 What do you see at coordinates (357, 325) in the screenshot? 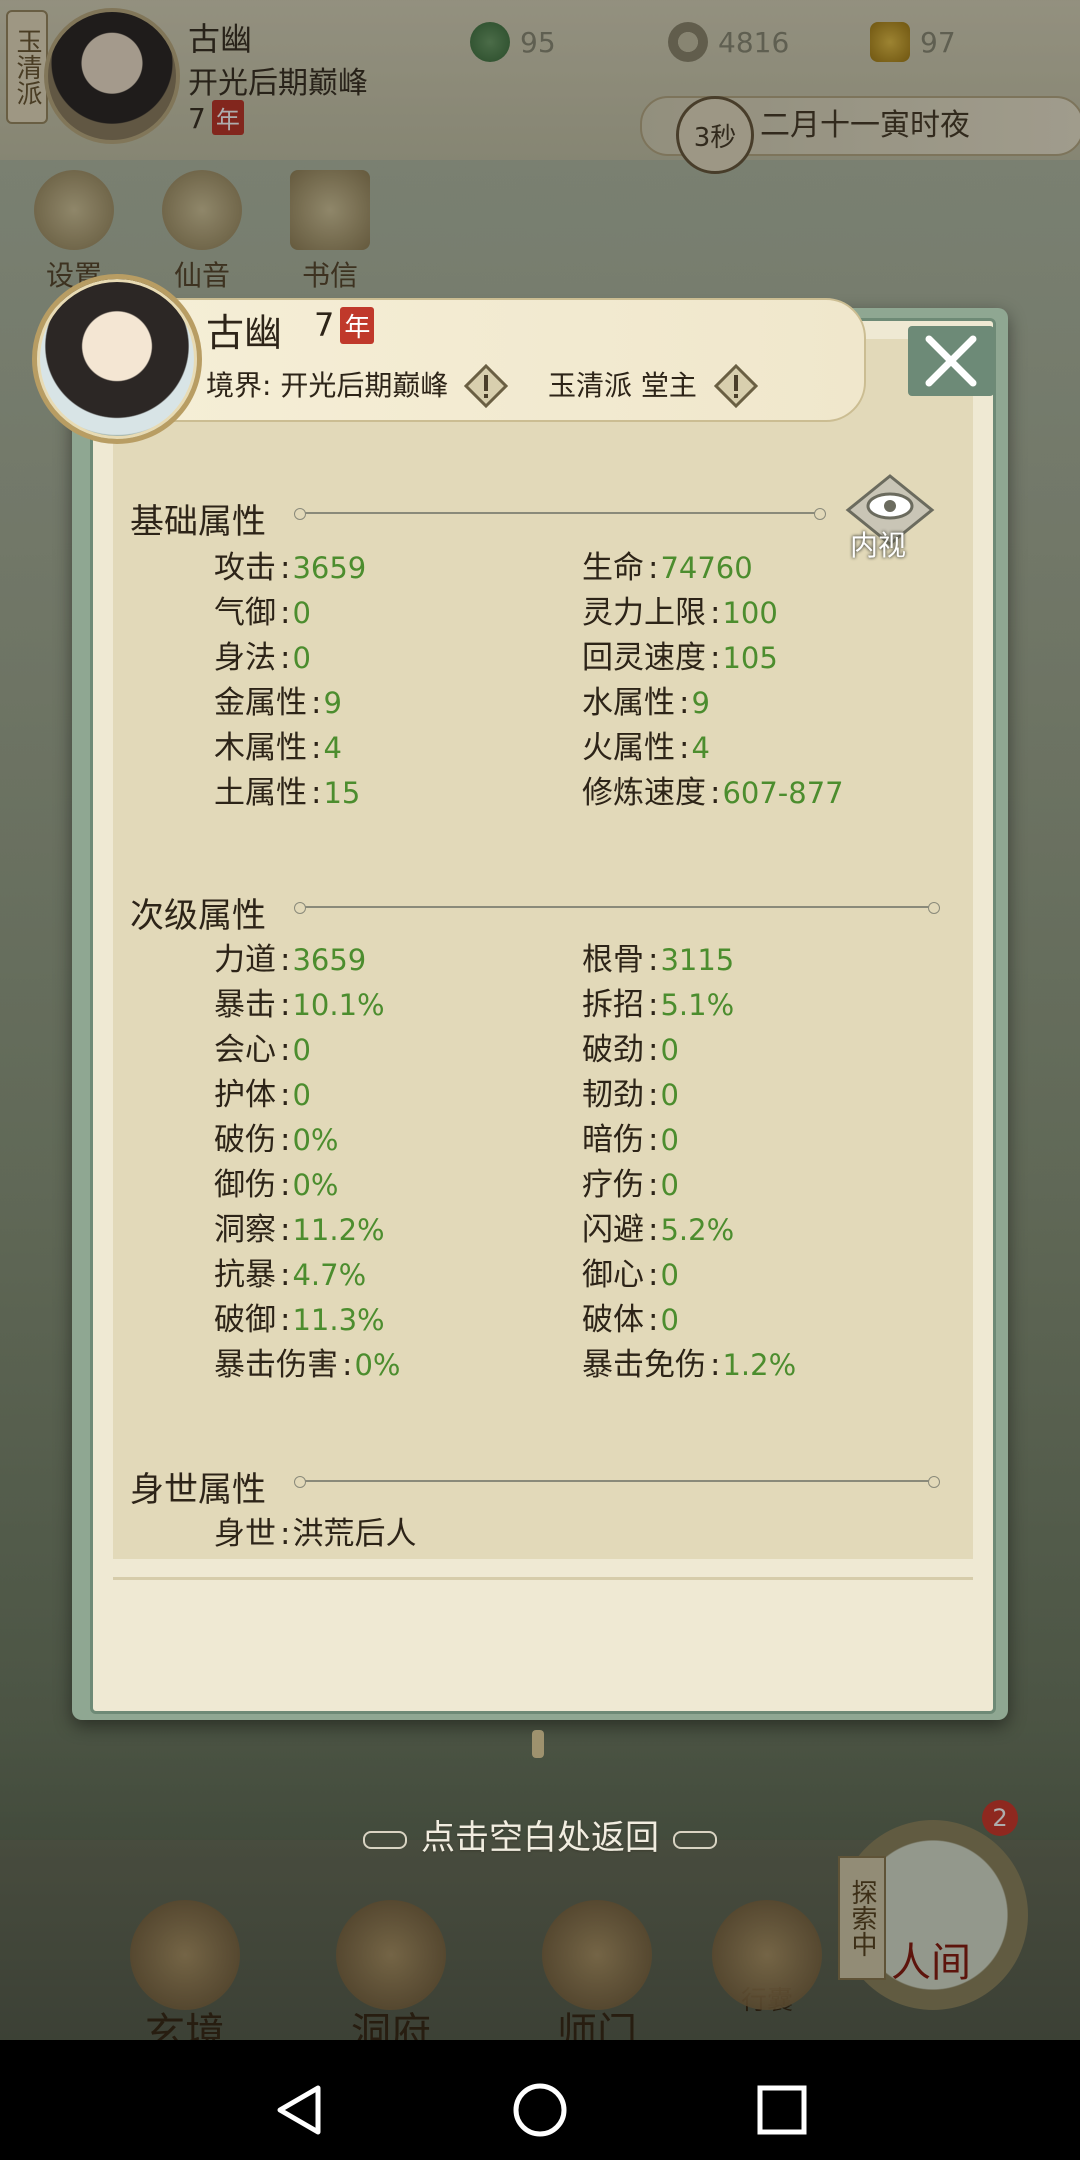
I see `profile-age-unit: 年` at bounding box center [357, 325].